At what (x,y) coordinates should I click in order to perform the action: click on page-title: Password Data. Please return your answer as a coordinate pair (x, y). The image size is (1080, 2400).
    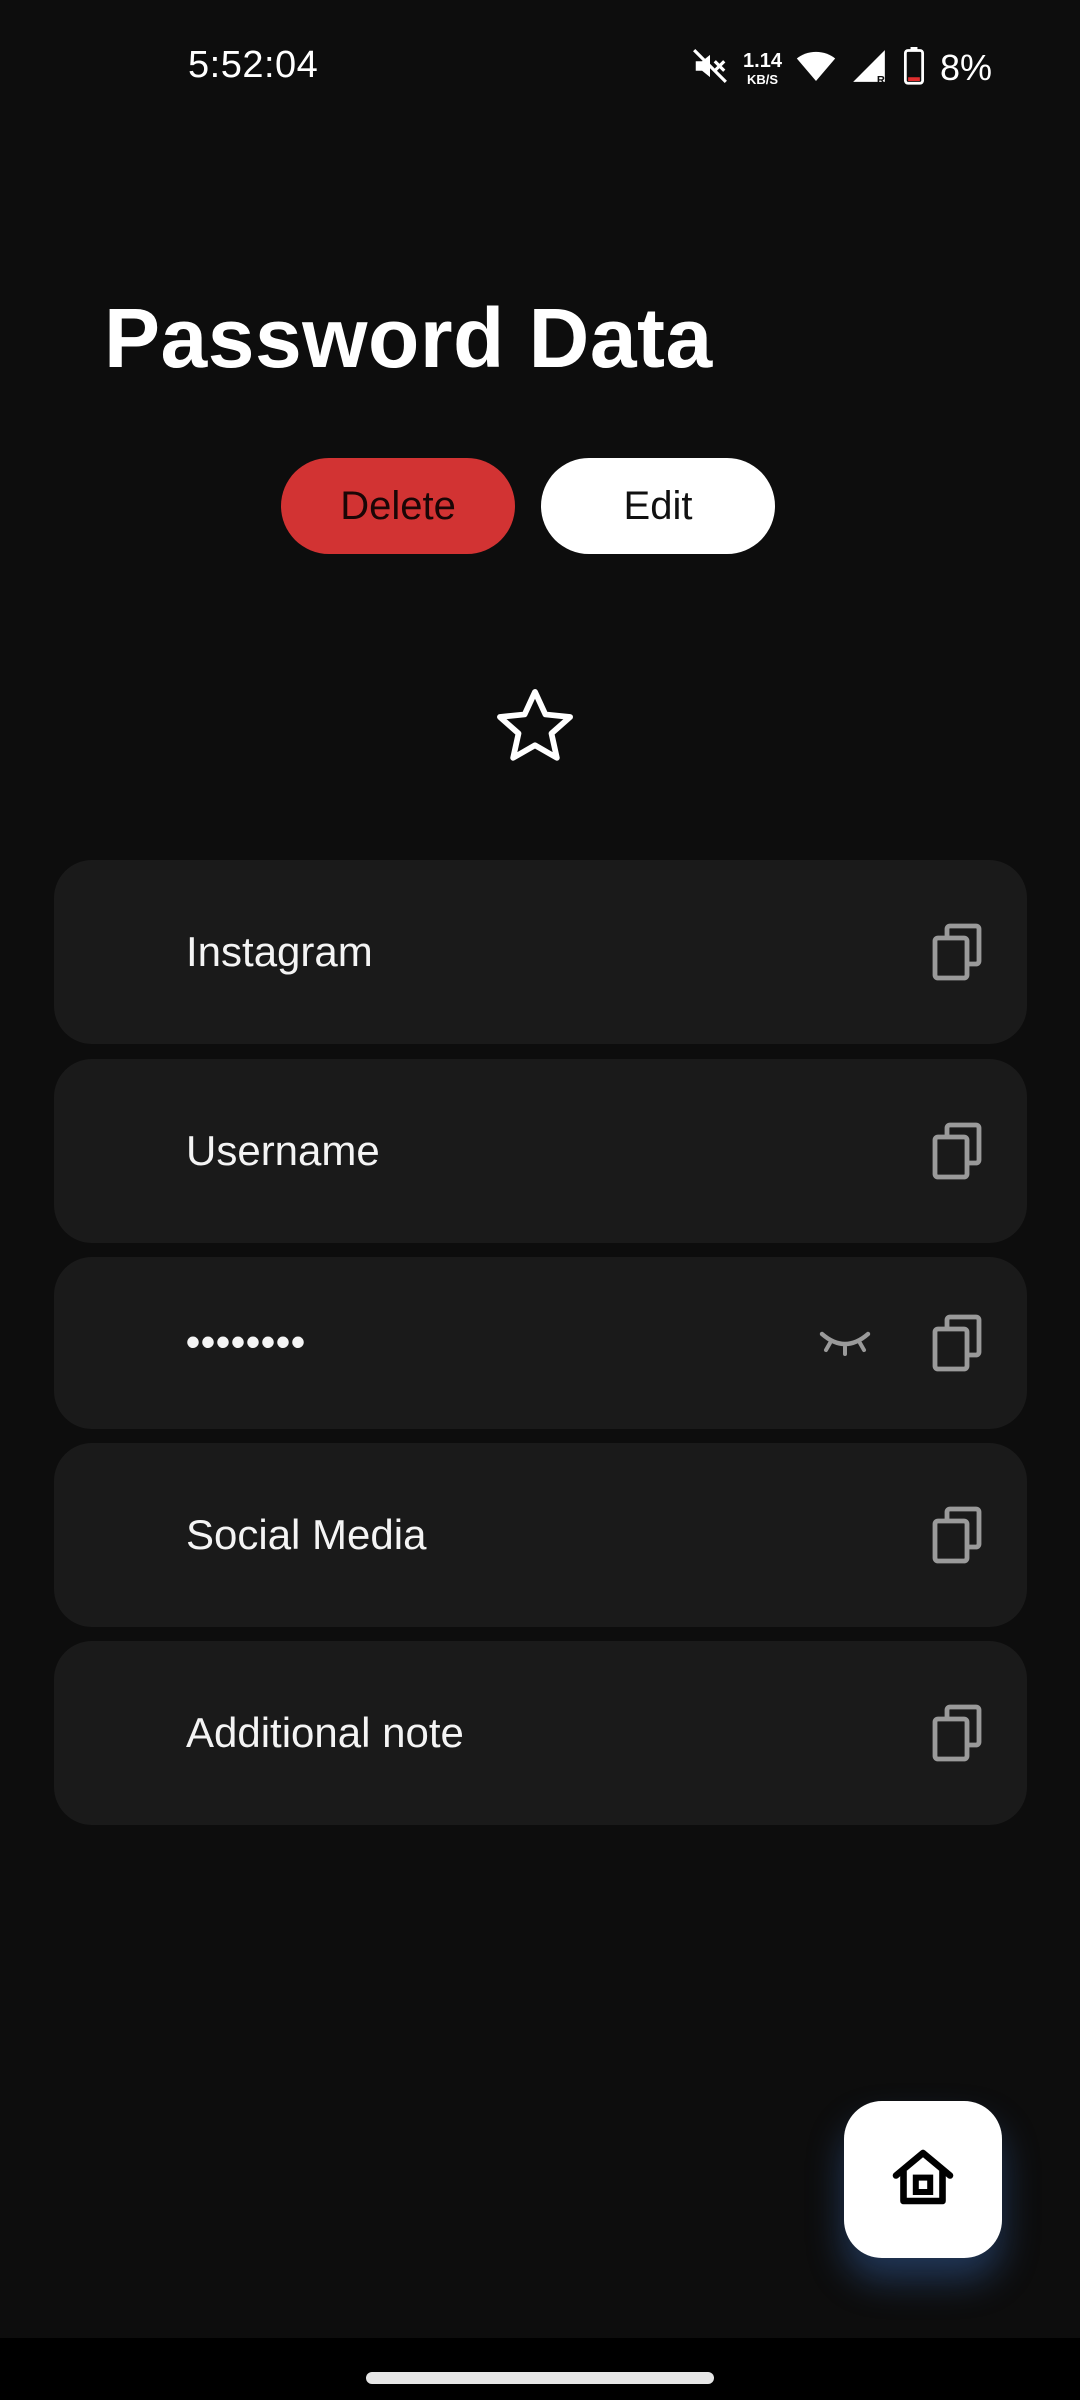
    Looking at the image, I should click on (408, 338).